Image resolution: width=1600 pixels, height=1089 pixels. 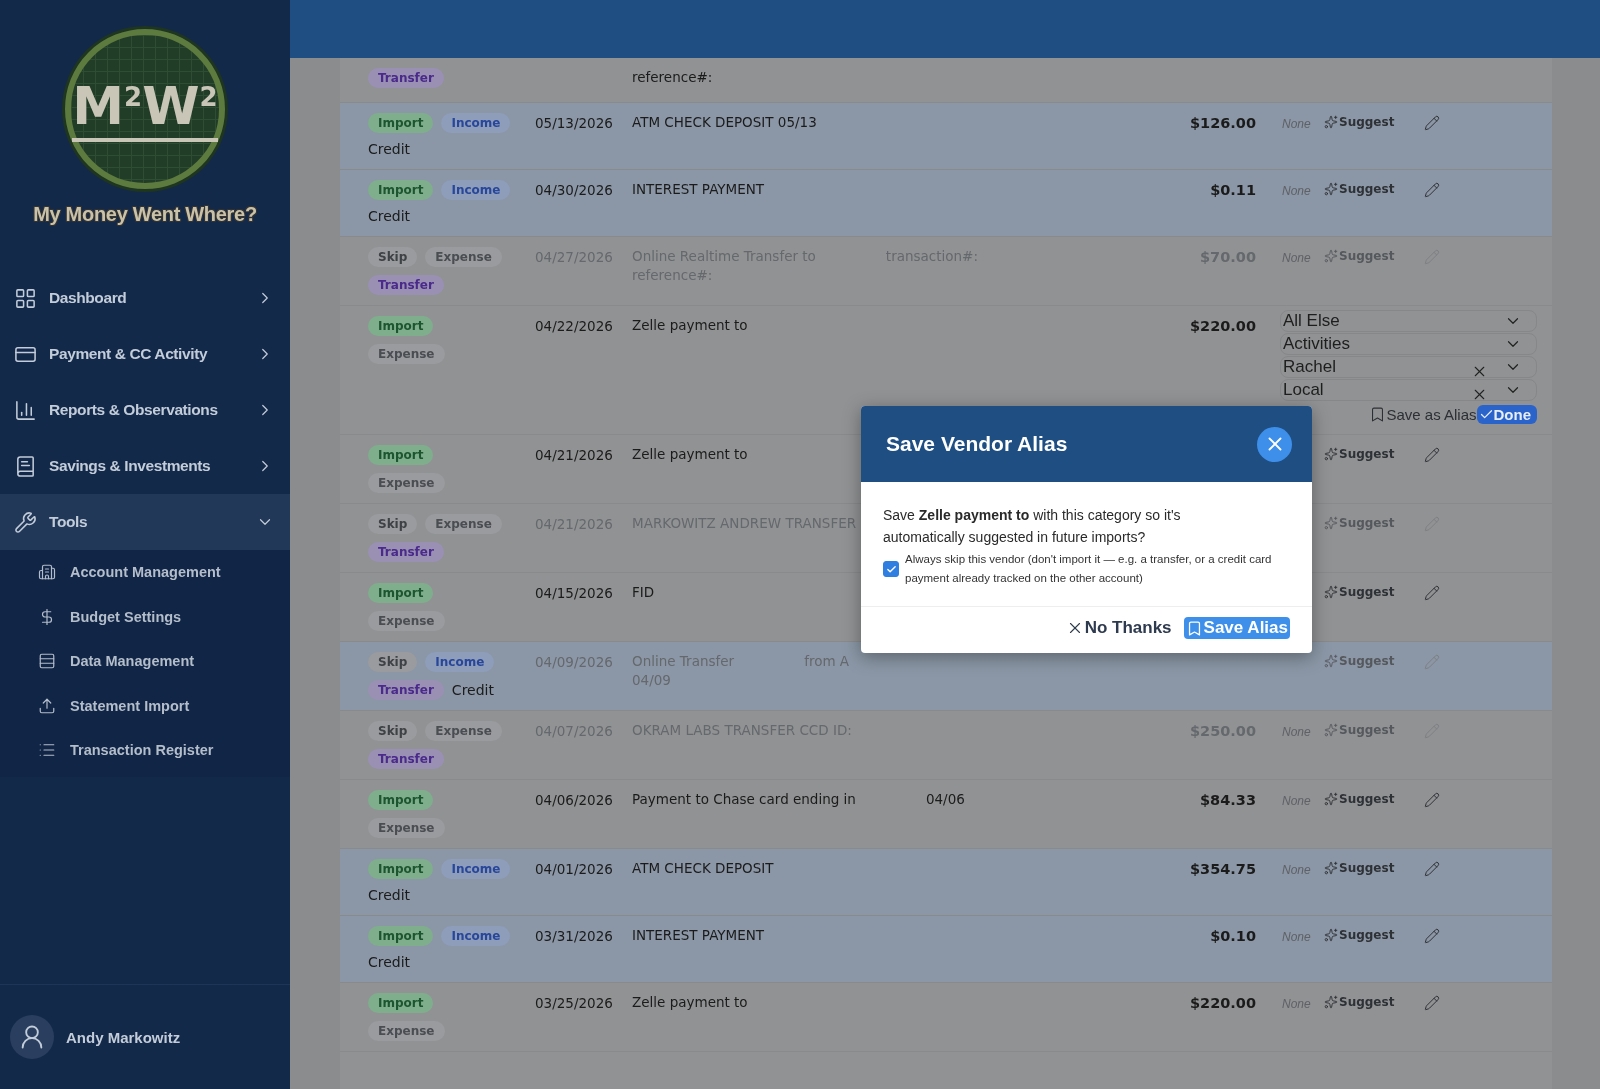 I want to click on description-text: from A, so click(x=827, y=661).